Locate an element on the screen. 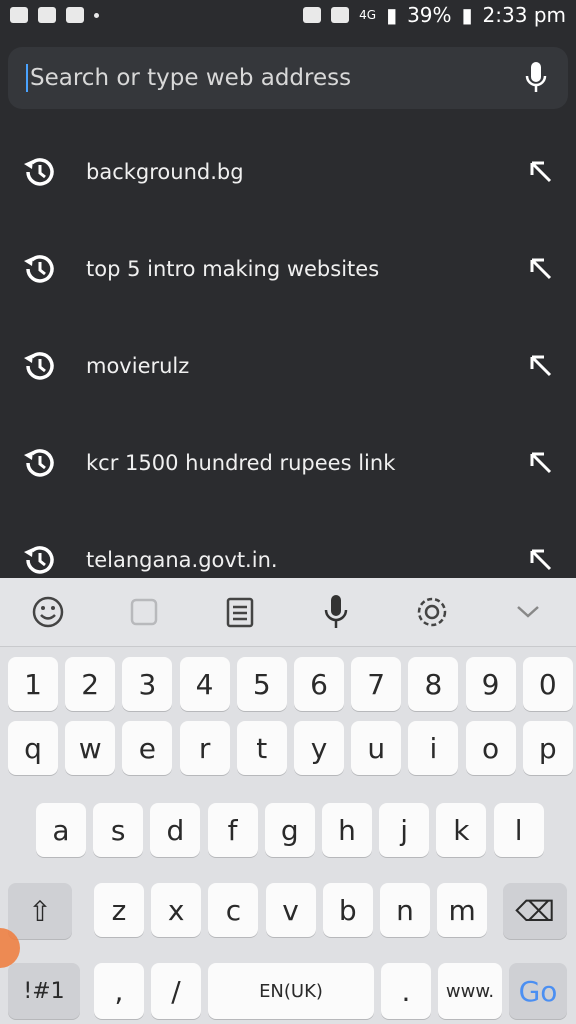 This screenshot has width=576, height=1024. key-y: y is located at coordinates (319, 748).